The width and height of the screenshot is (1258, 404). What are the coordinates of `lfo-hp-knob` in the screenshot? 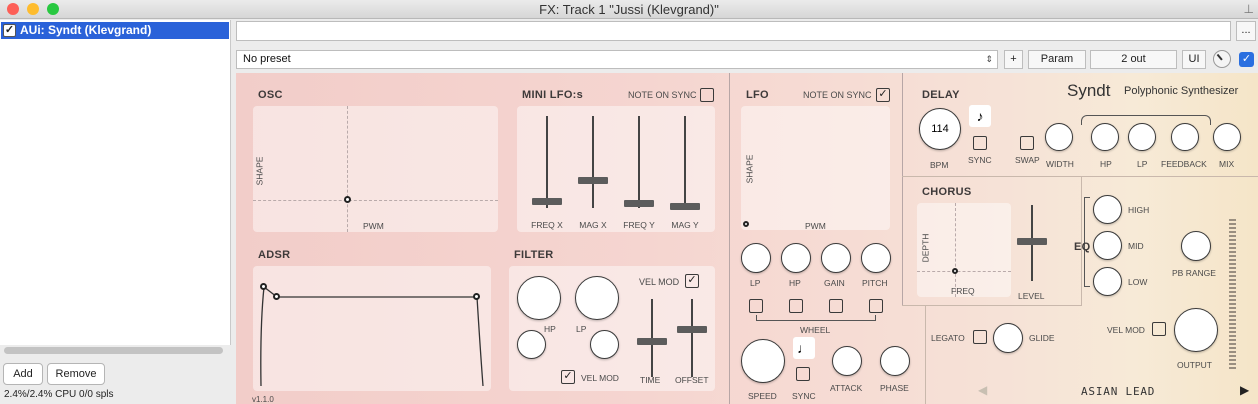 It's located at (796, 258).